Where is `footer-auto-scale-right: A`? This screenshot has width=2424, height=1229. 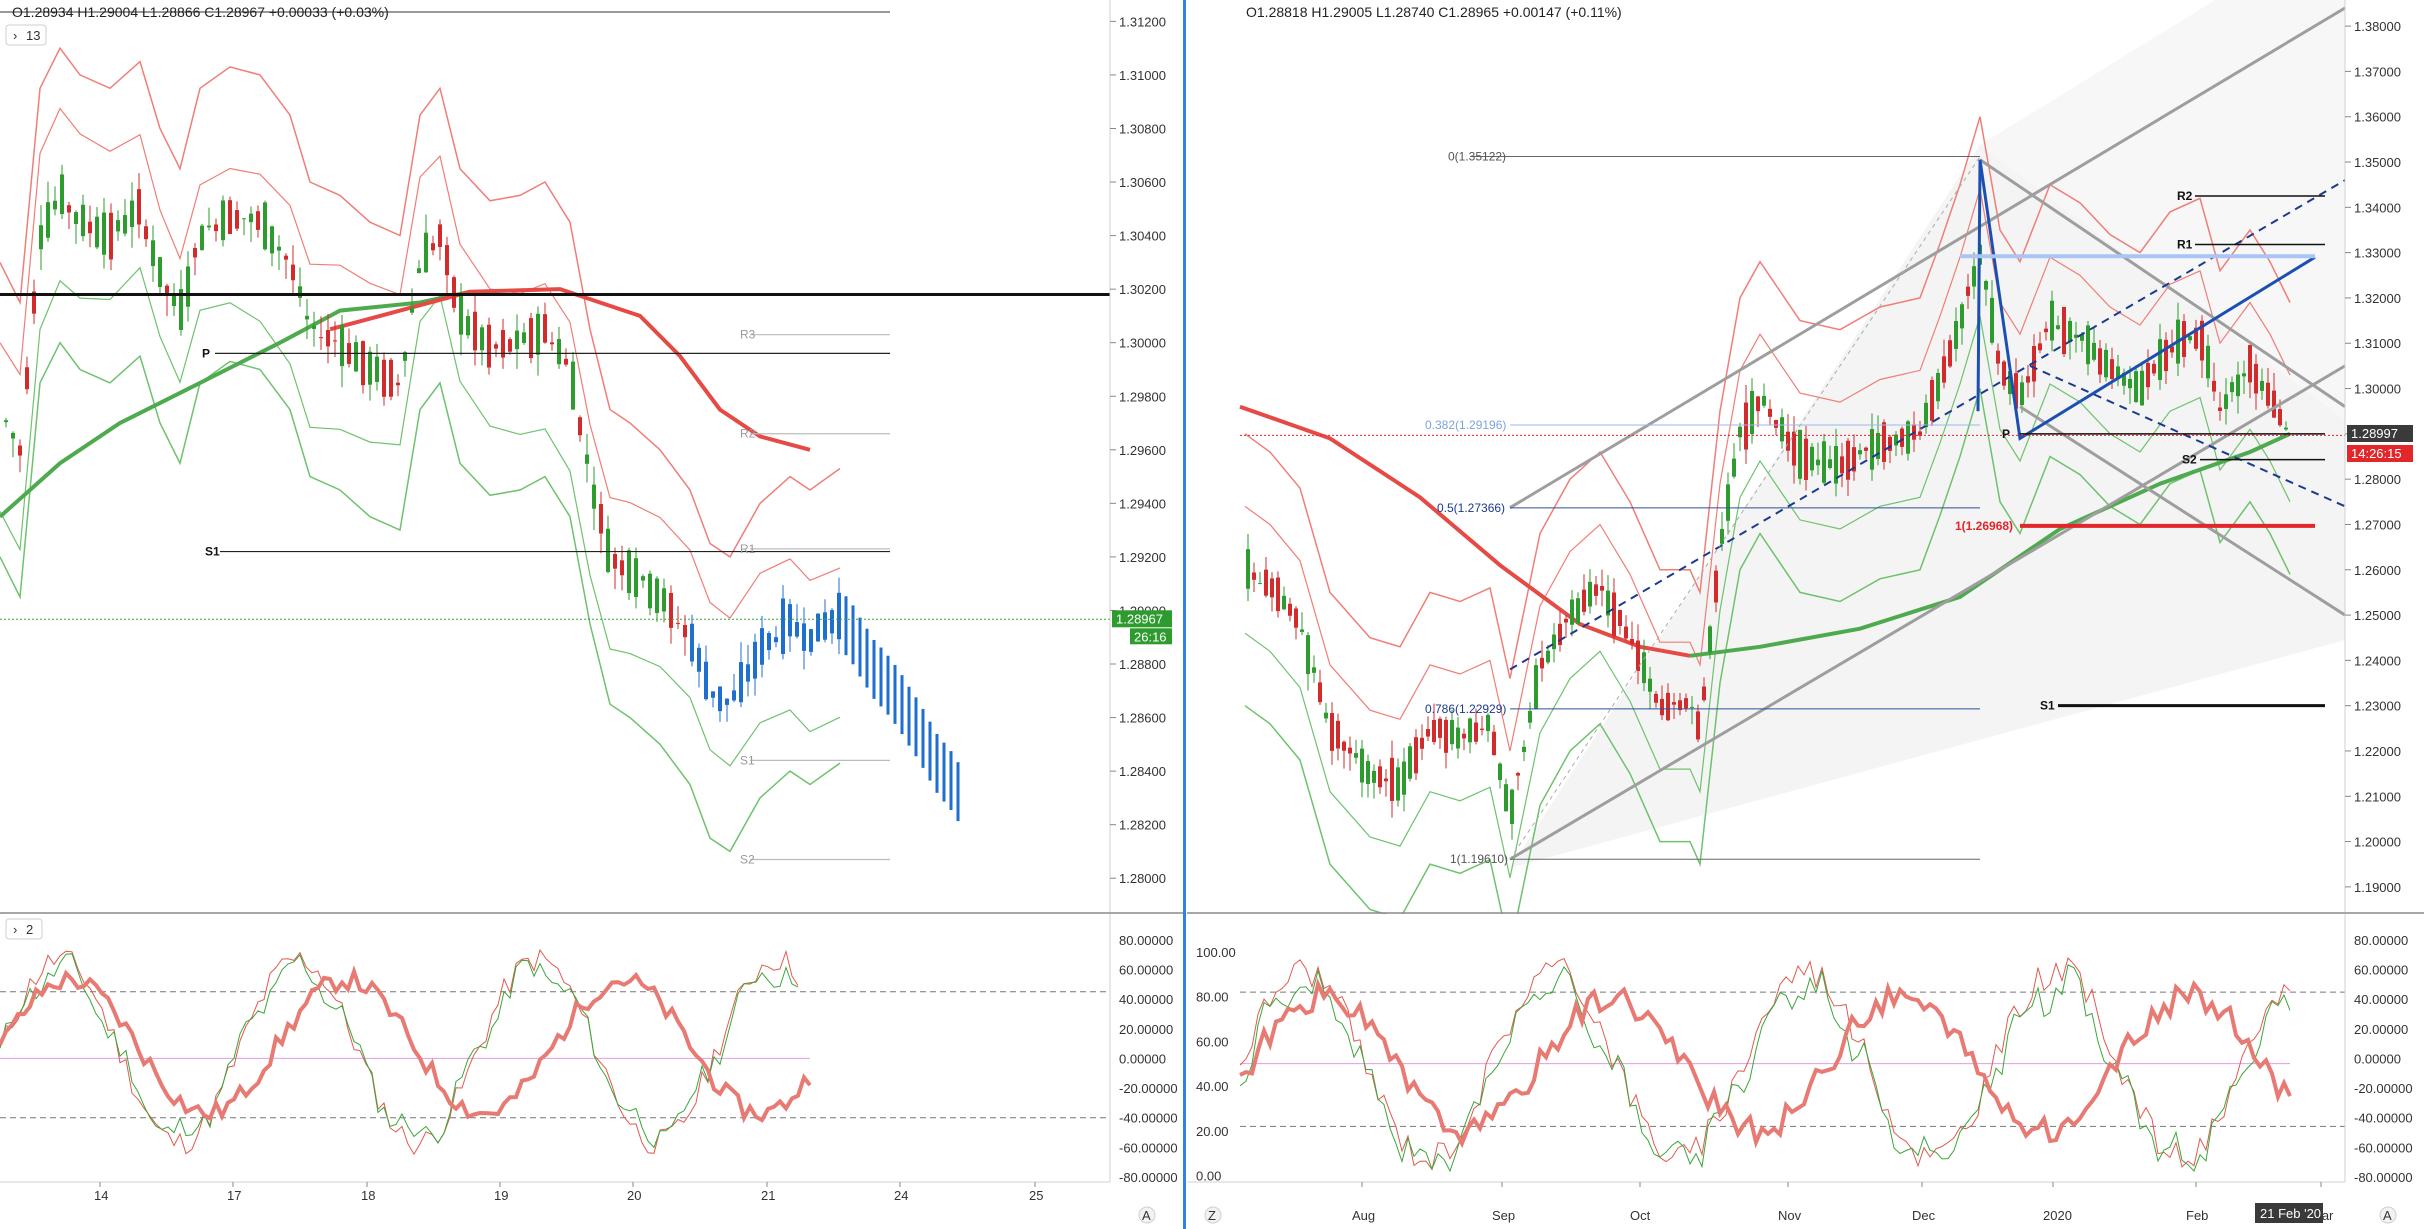
footer-auto-scale-right: A is located at coordinates (2388, 1215).